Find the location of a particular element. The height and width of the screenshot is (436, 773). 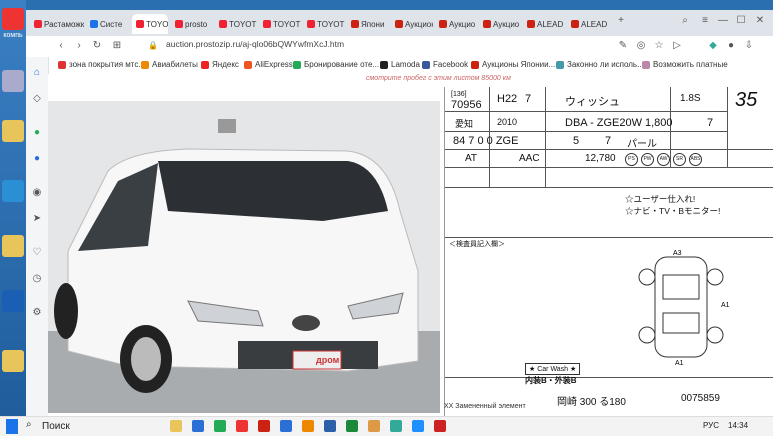

tab: prosto is located at coordinates (192, 24).